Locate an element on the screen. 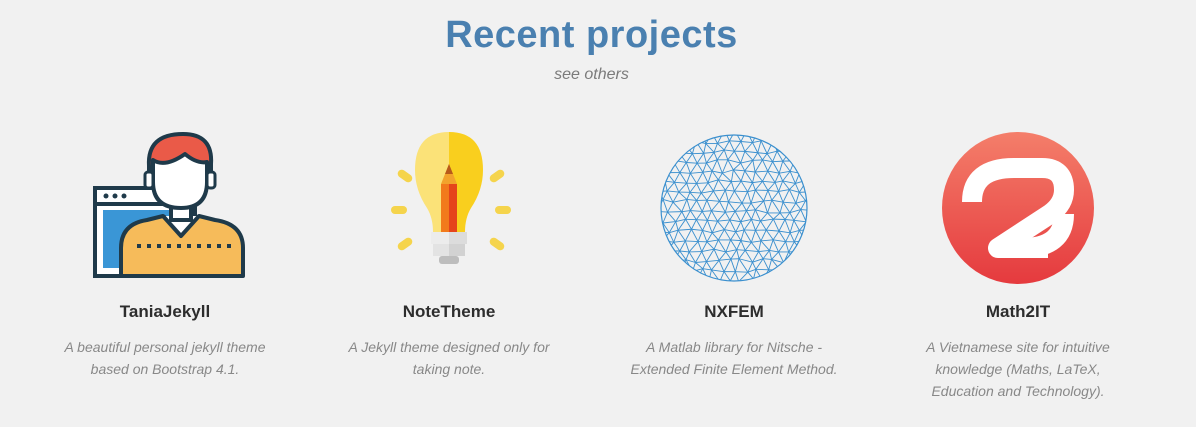 This screenshot has width=1196, height=427. project-name: Math2IT is located at coordinates (1018, 313).